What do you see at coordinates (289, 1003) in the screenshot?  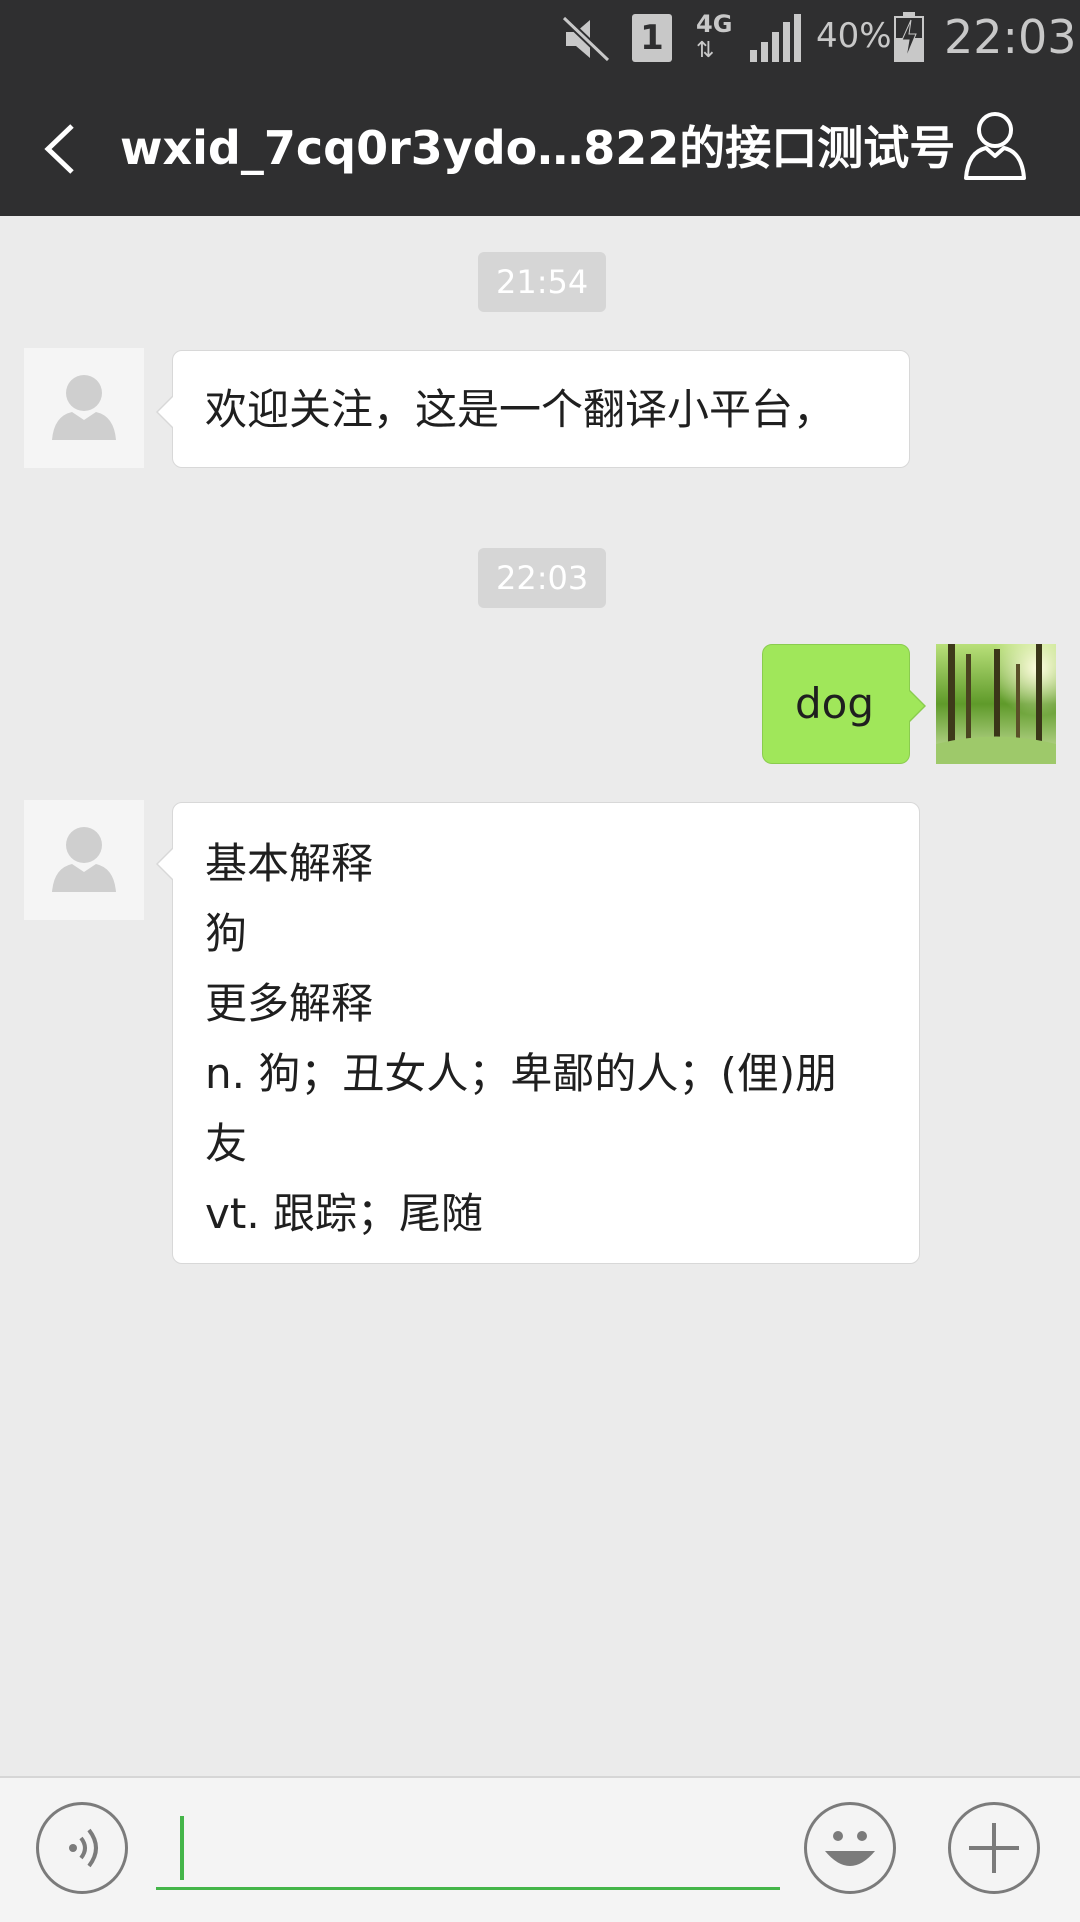 I see `message-text: 更多解释` at bounding box center [289, 1003].